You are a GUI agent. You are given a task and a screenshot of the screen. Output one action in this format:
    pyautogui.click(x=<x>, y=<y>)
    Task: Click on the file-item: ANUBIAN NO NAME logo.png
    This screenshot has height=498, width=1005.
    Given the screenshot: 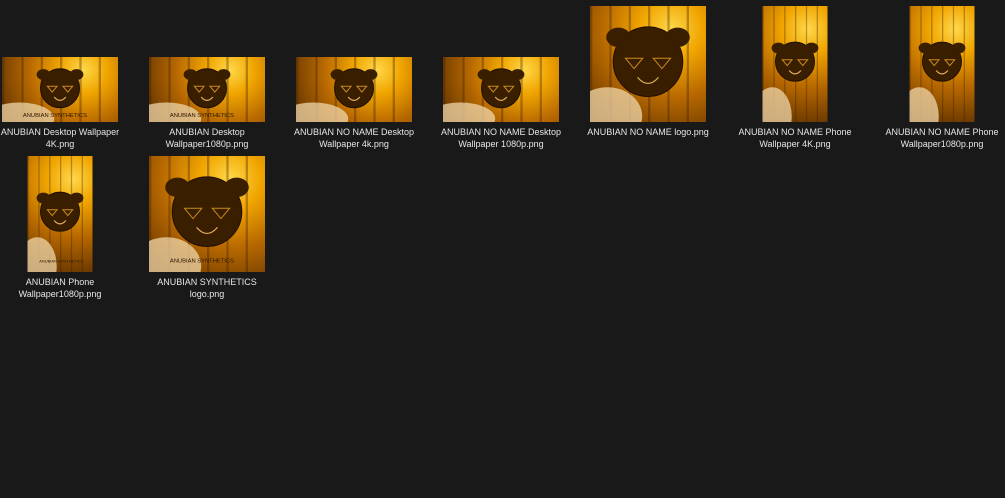 What is the action you would take?
    pyautogui.click(x=648, y=71)
    